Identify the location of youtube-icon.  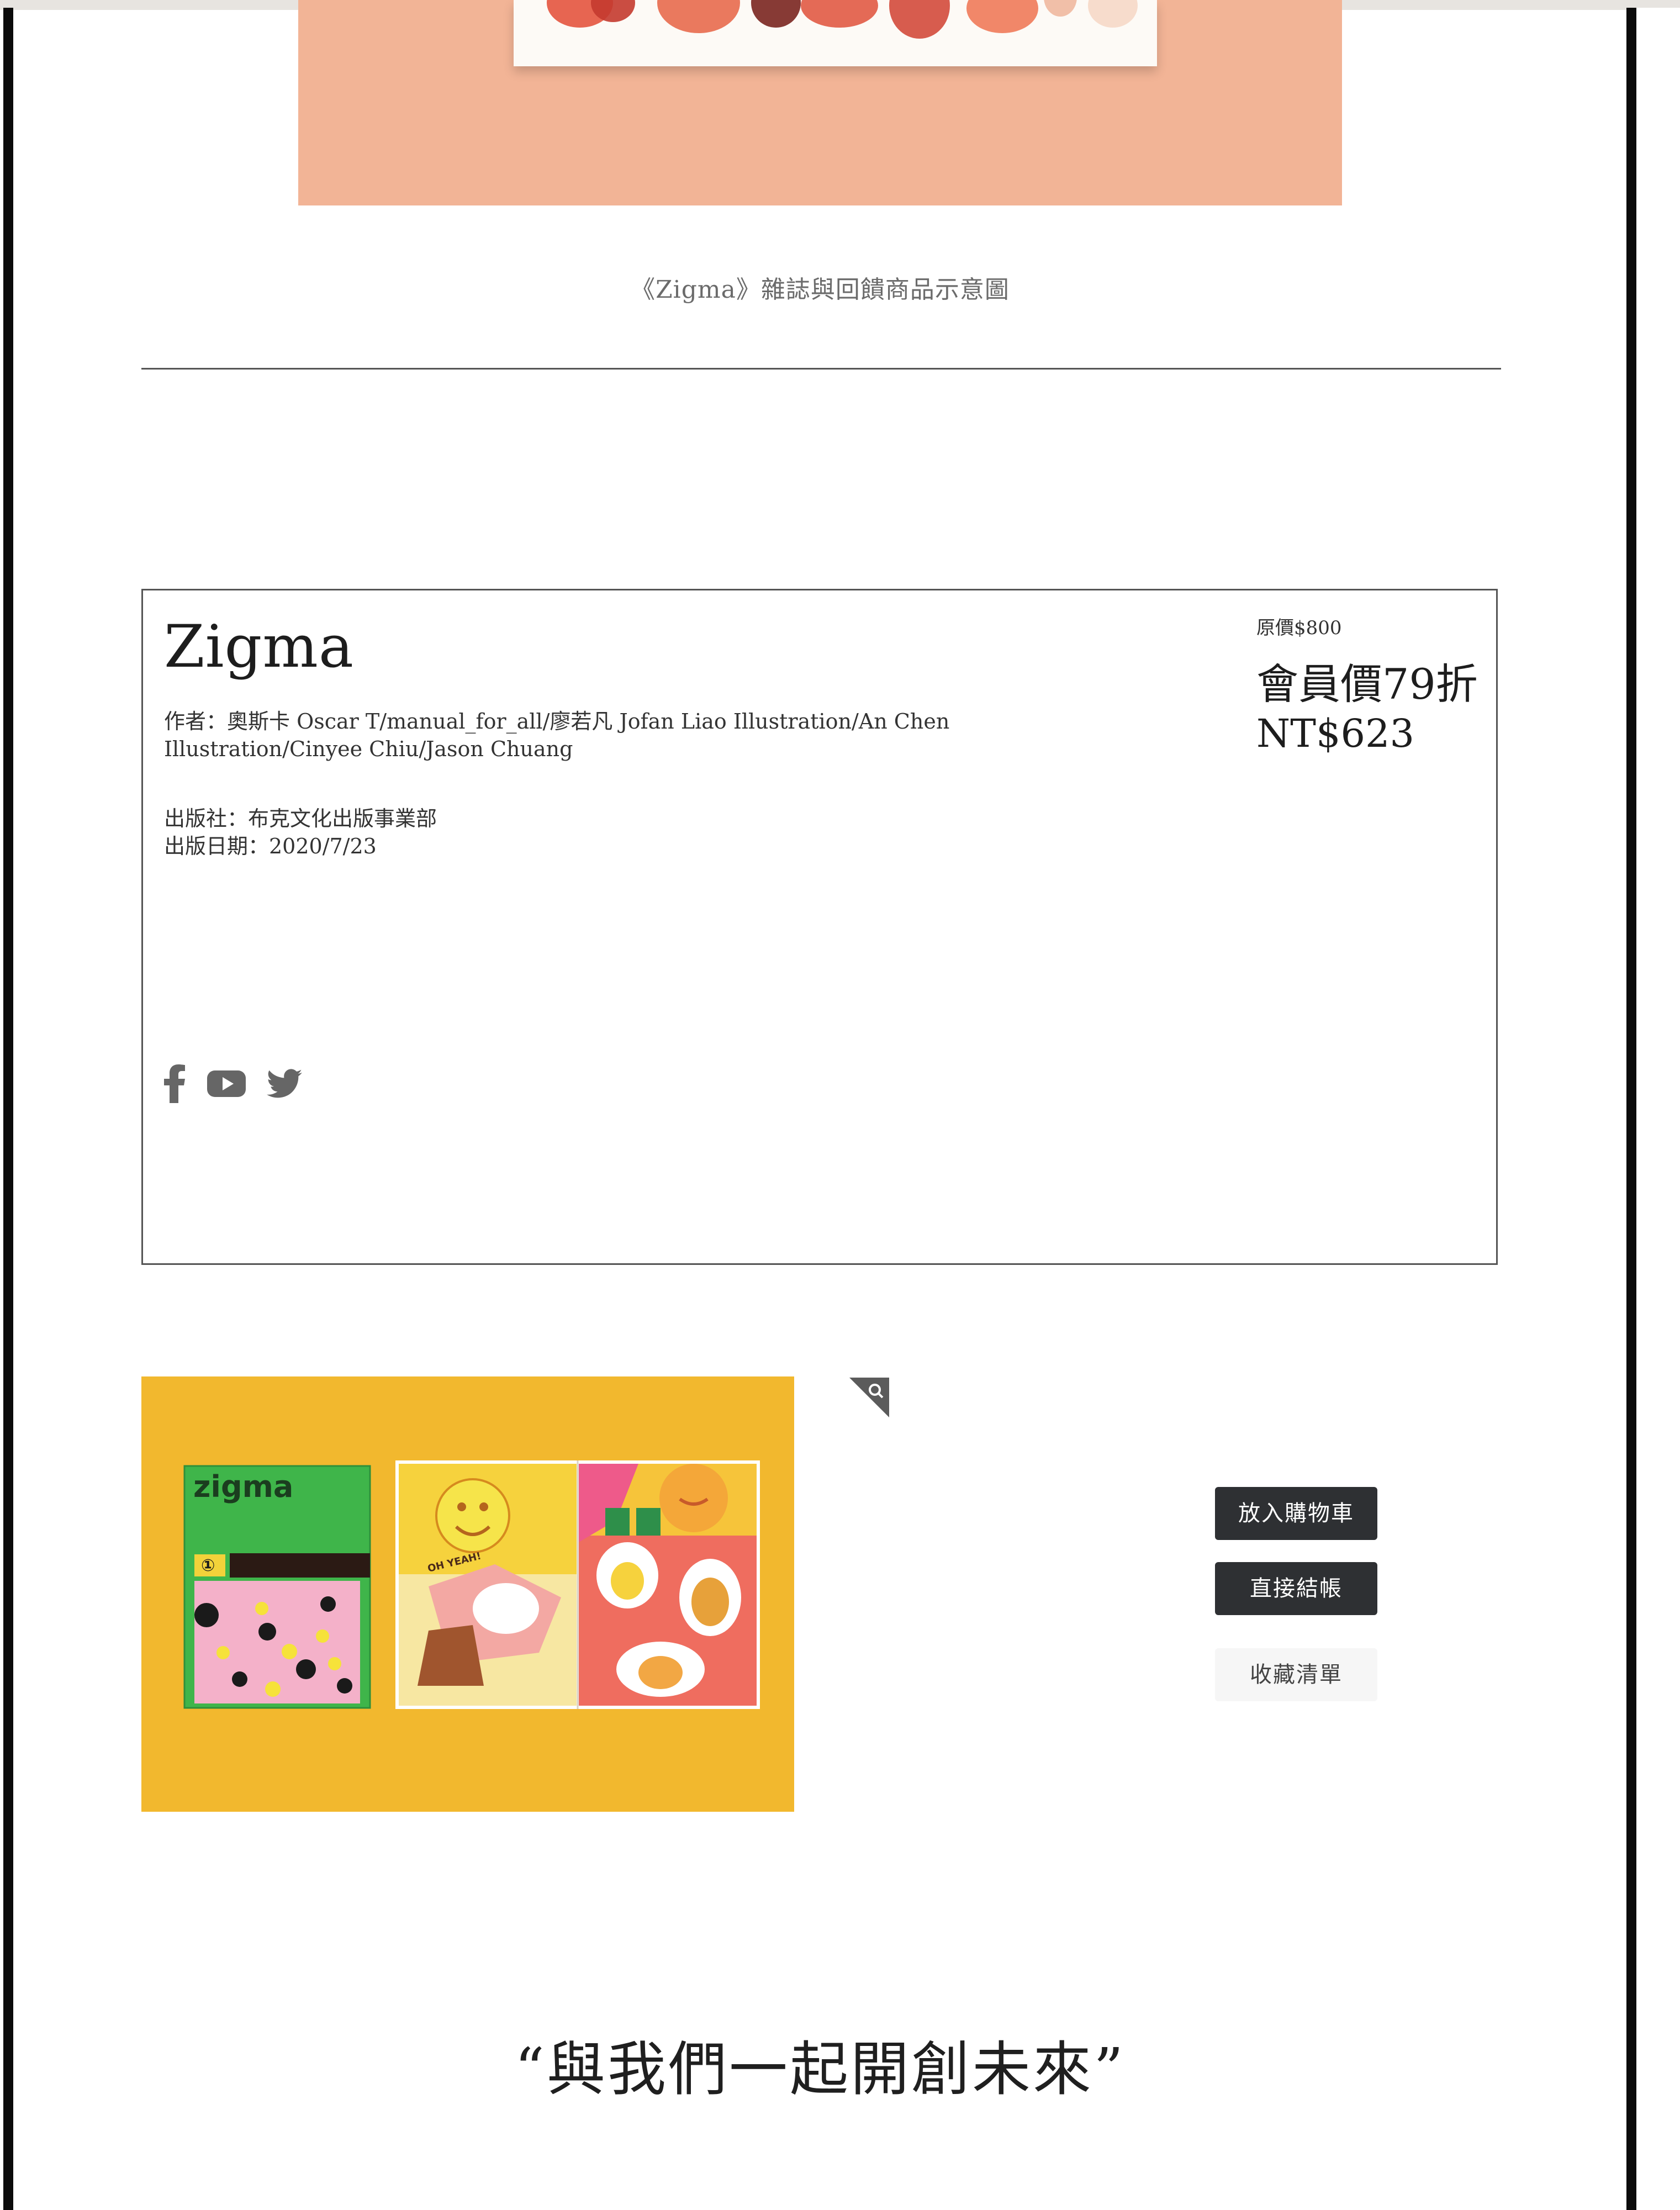
(226, 1084).